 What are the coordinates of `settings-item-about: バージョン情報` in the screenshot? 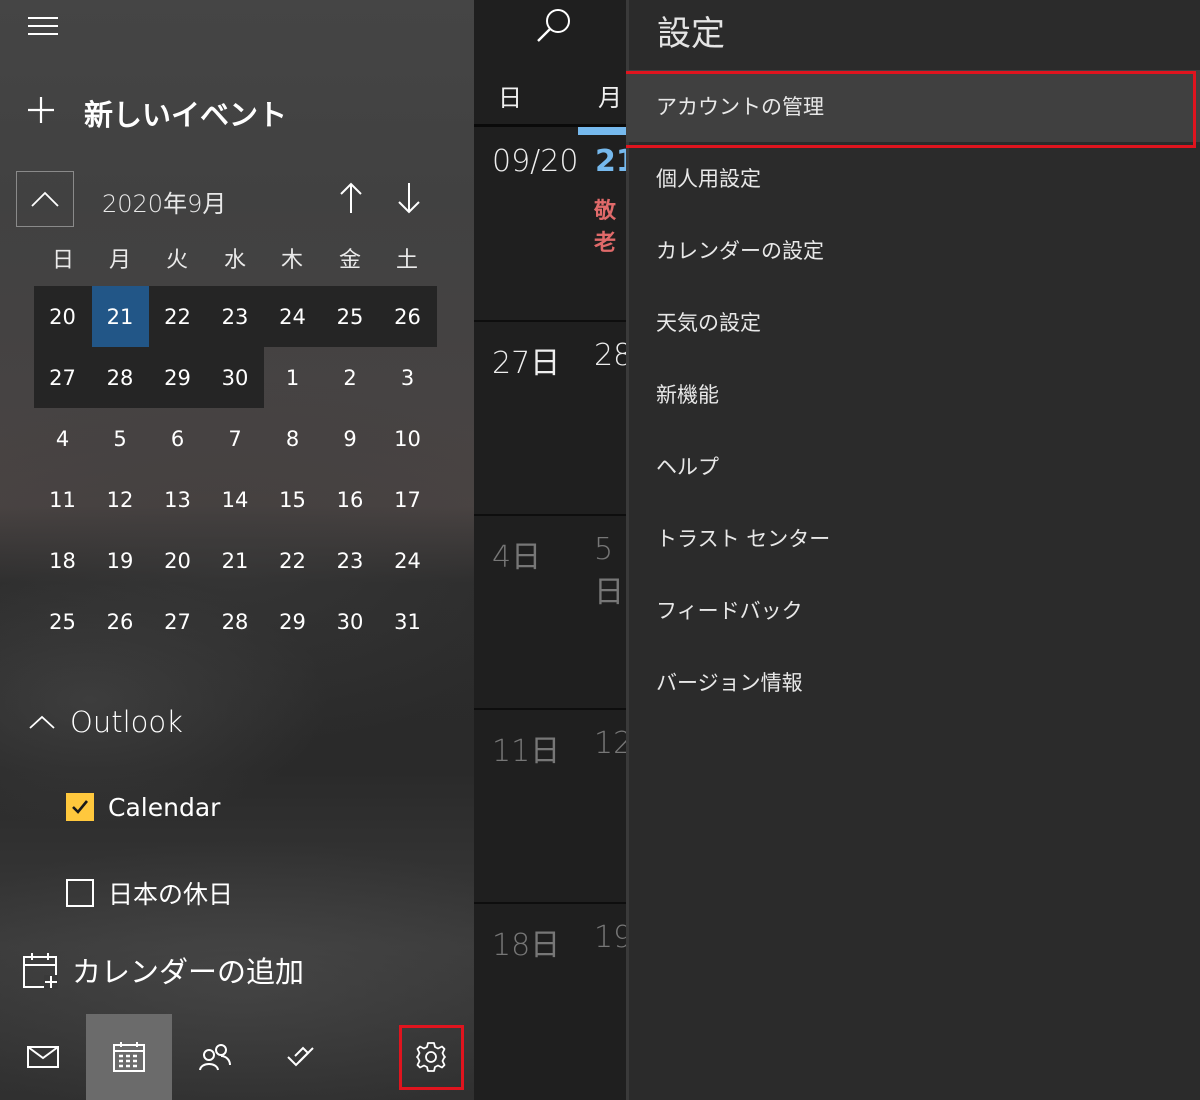 It's located at (913, 682).